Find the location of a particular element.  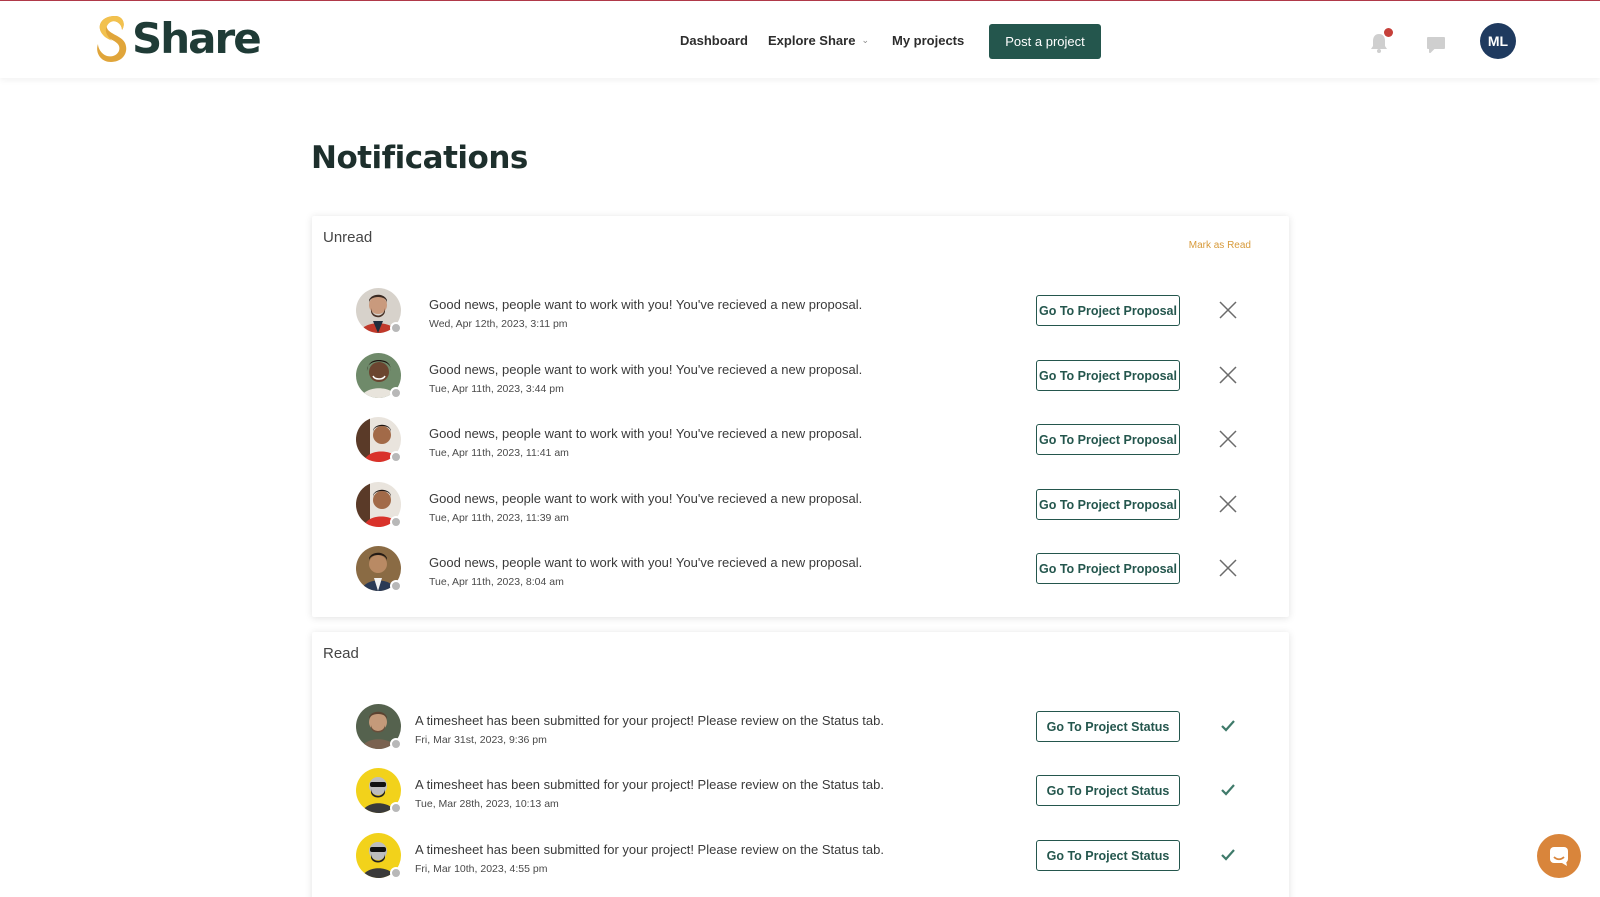

notification-time: Wed, Apr 12th, 2023, 3:11 pm is located at coordinates (498, 324).